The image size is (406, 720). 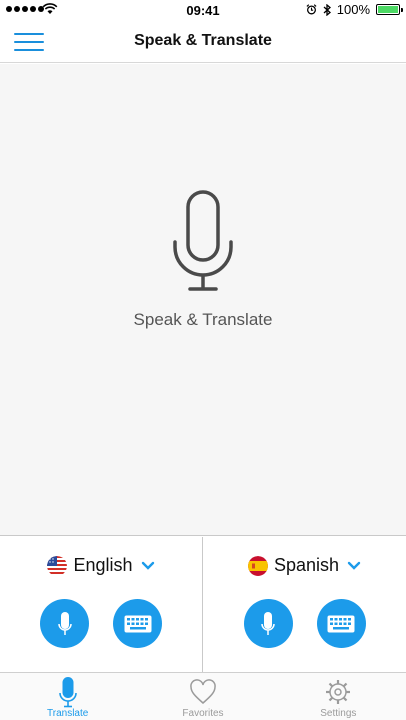 What do you see at coordinates (57, 565) in the screenshot?
I see `us-flag-icon` at bounding box center [57, 565].